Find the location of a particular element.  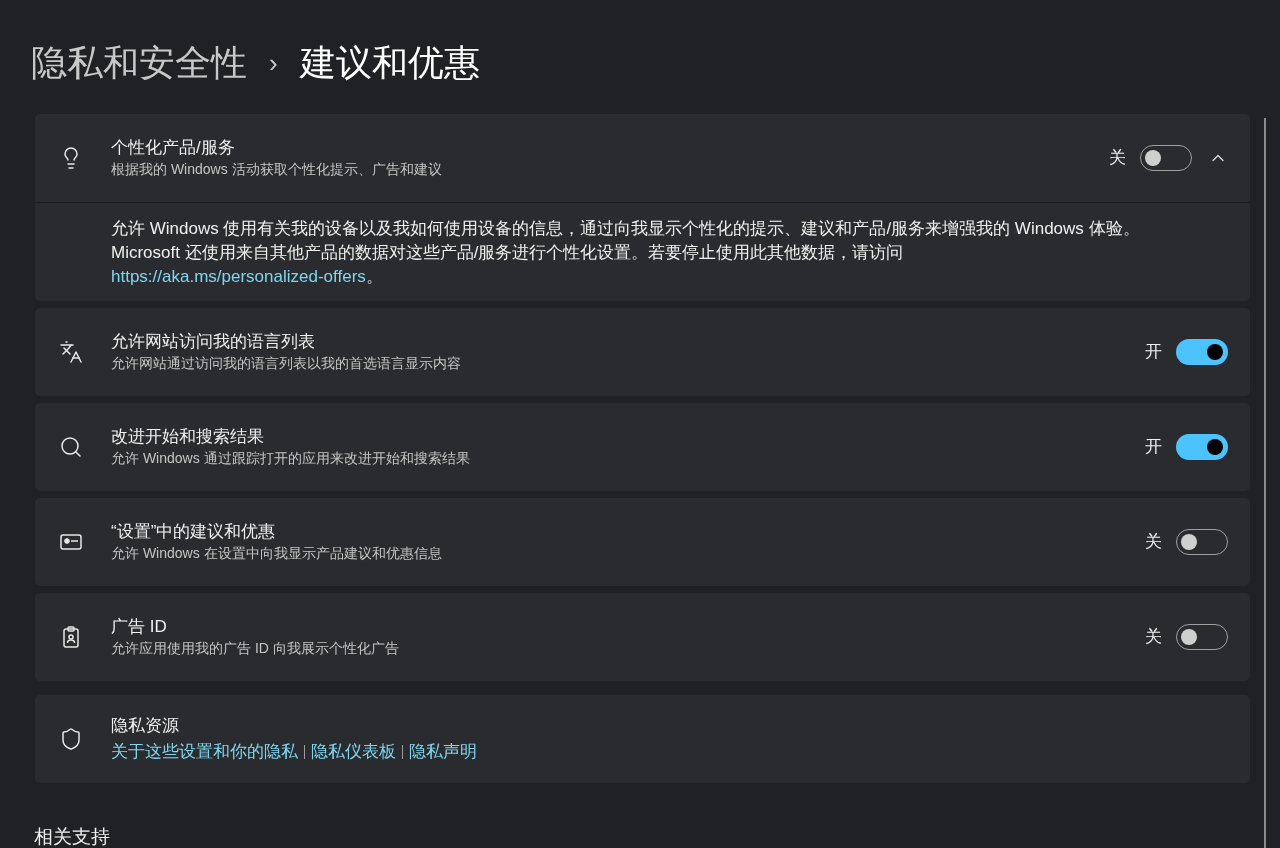

setting-description: 允许 Windows 在设置中向我显示产品建议和优惠信息 is located at coordinates (277, 553).